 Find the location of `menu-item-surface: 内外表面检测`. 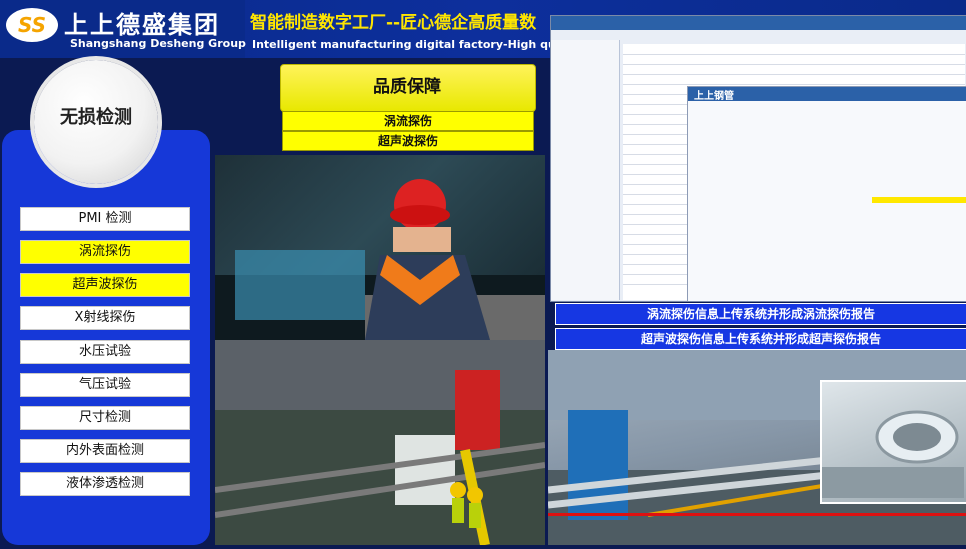

menu-item-surface: 内外表面检测 is located at coordinates (105, 451).